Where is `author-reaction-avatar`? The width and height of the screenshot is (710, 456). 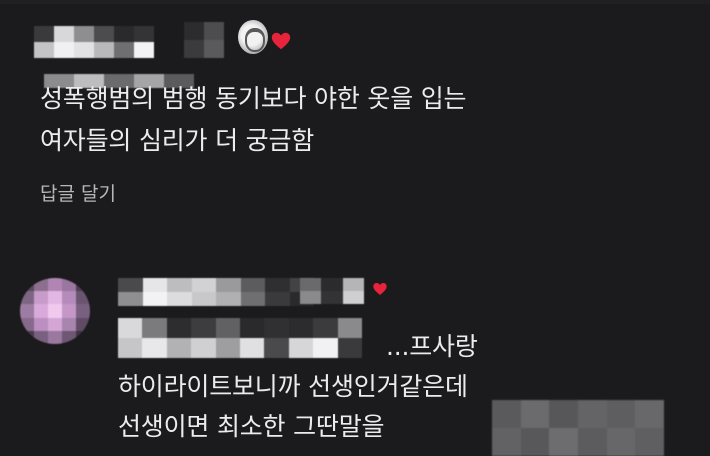 author-reaction-avatar is located at coordinates (253, 37).